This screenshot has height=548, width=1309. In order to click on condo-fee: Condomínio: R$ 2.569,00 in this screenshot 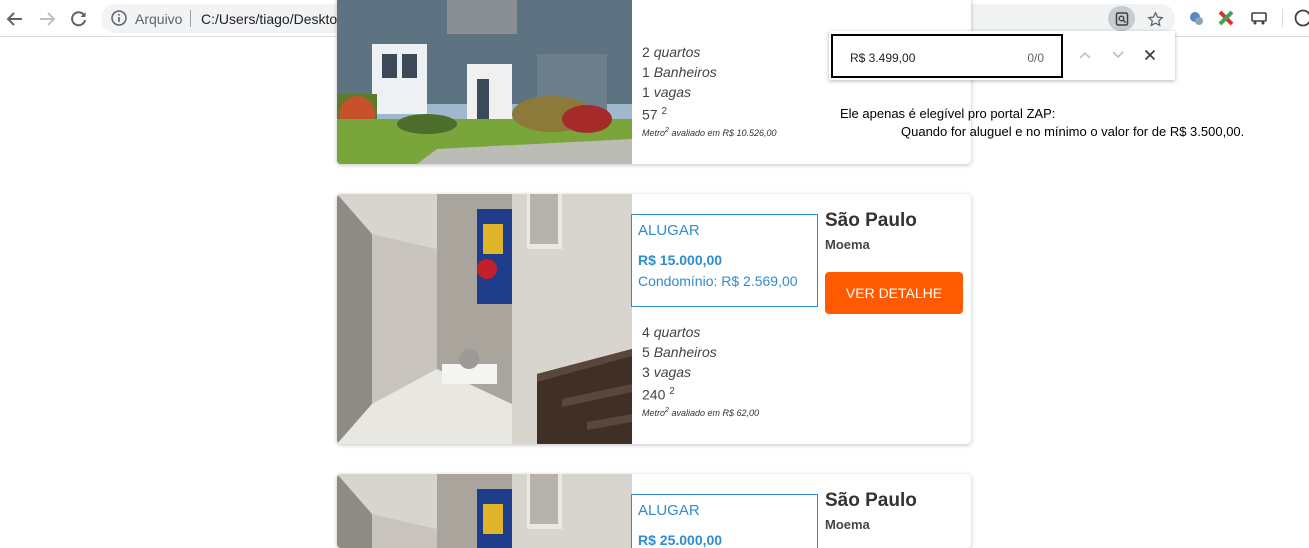, I will do `click(718, 281)`.